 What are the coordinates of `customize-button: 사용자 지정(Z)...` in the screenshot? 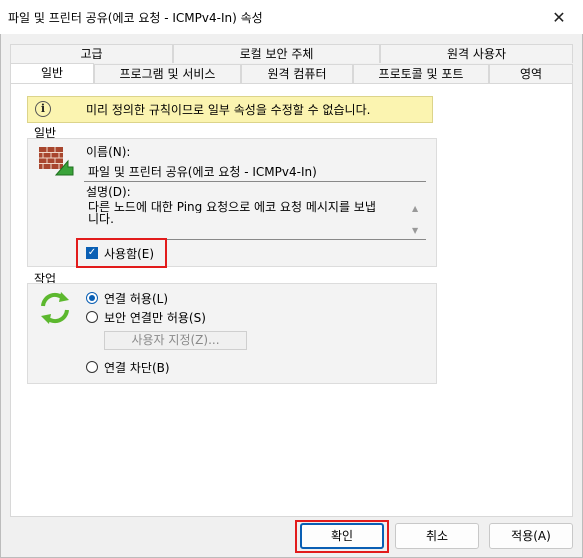 It's located at (175, 340).